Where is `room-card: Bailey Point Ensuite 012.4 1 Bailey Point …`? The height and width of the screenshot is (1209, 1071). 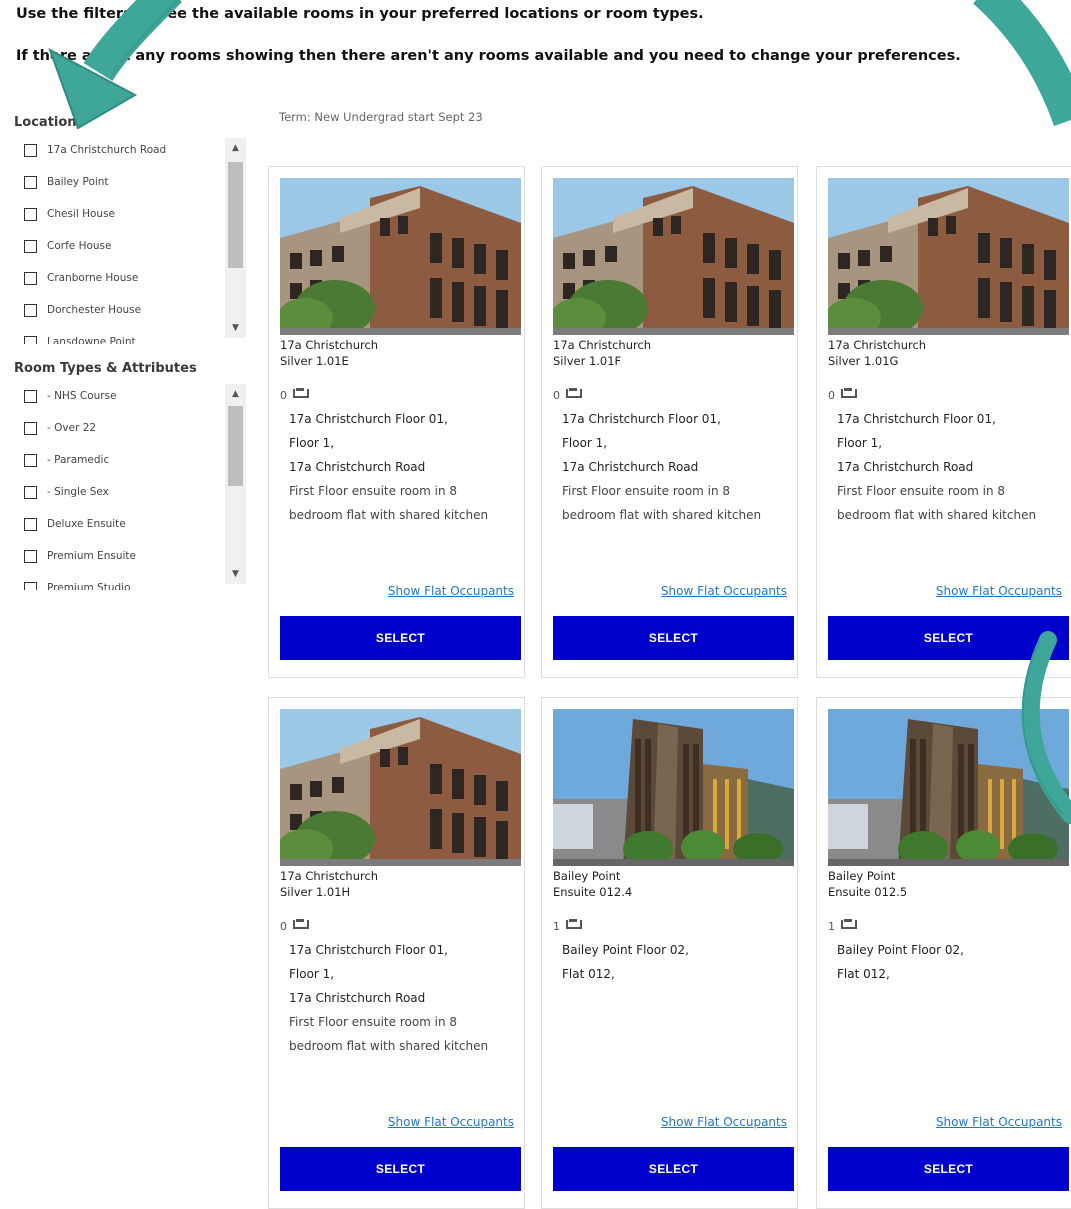 room-card: Bailey Point Ensuite 012.4 1 Bailey Point … is located at coordinates (669, 953).